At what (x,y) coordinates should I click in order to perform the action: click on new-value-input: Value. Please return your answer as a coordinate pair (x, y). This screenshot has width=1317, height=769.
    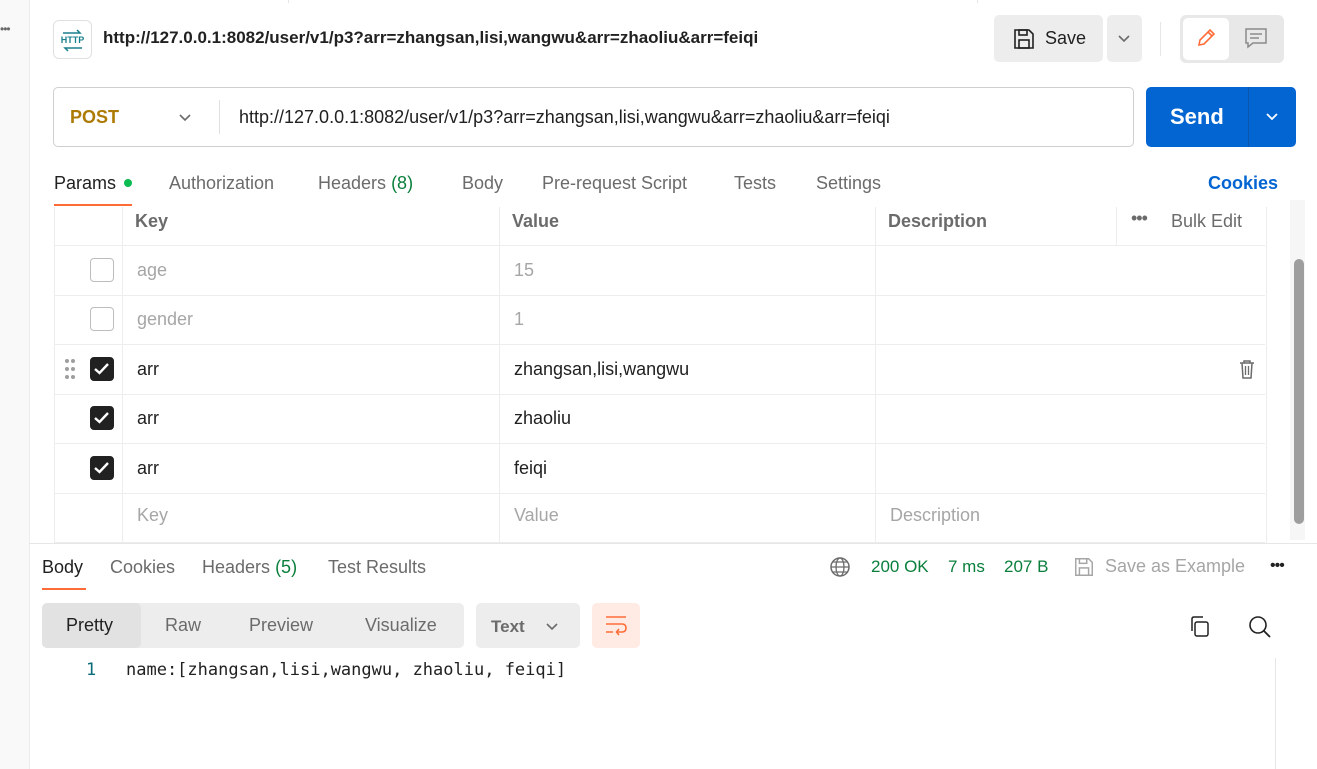
    Looking at the image, I should click on (536, 515).